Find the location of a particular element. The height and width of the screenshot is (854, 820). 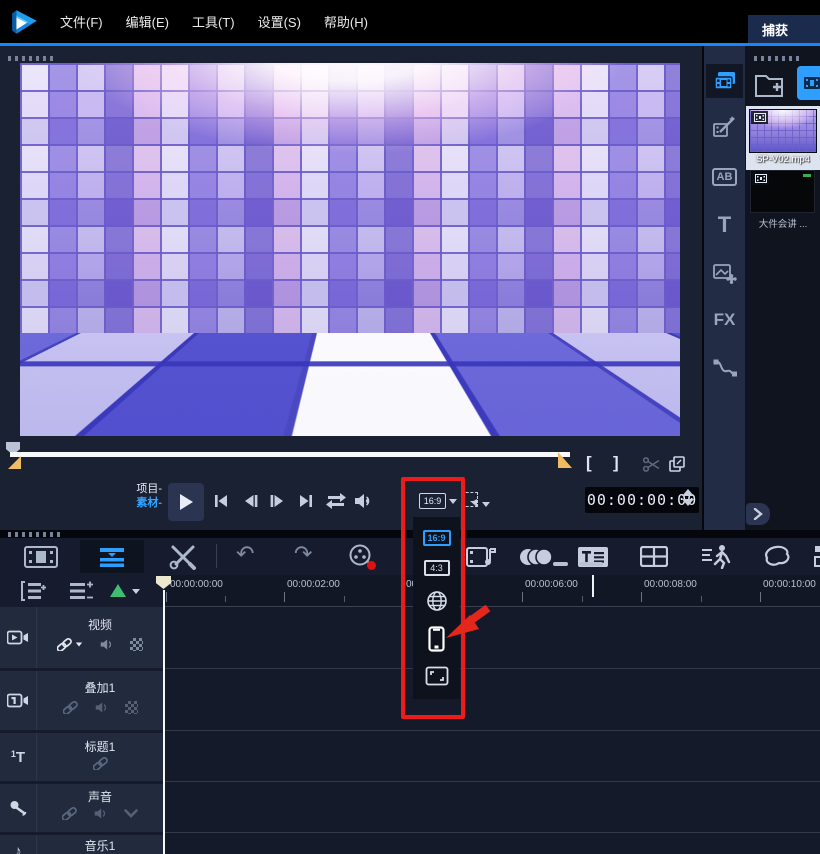

timecode-spinner is located at coordinates (688, 497).